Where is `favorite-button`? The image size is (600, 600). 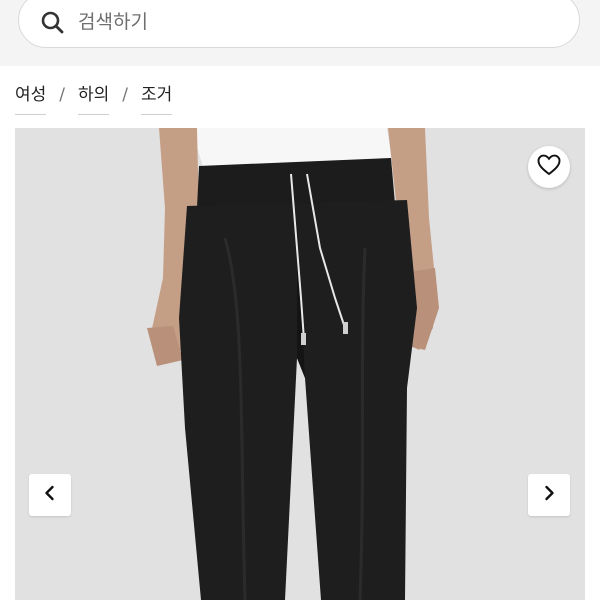
favorite-button is located at coordinates (549, 167).